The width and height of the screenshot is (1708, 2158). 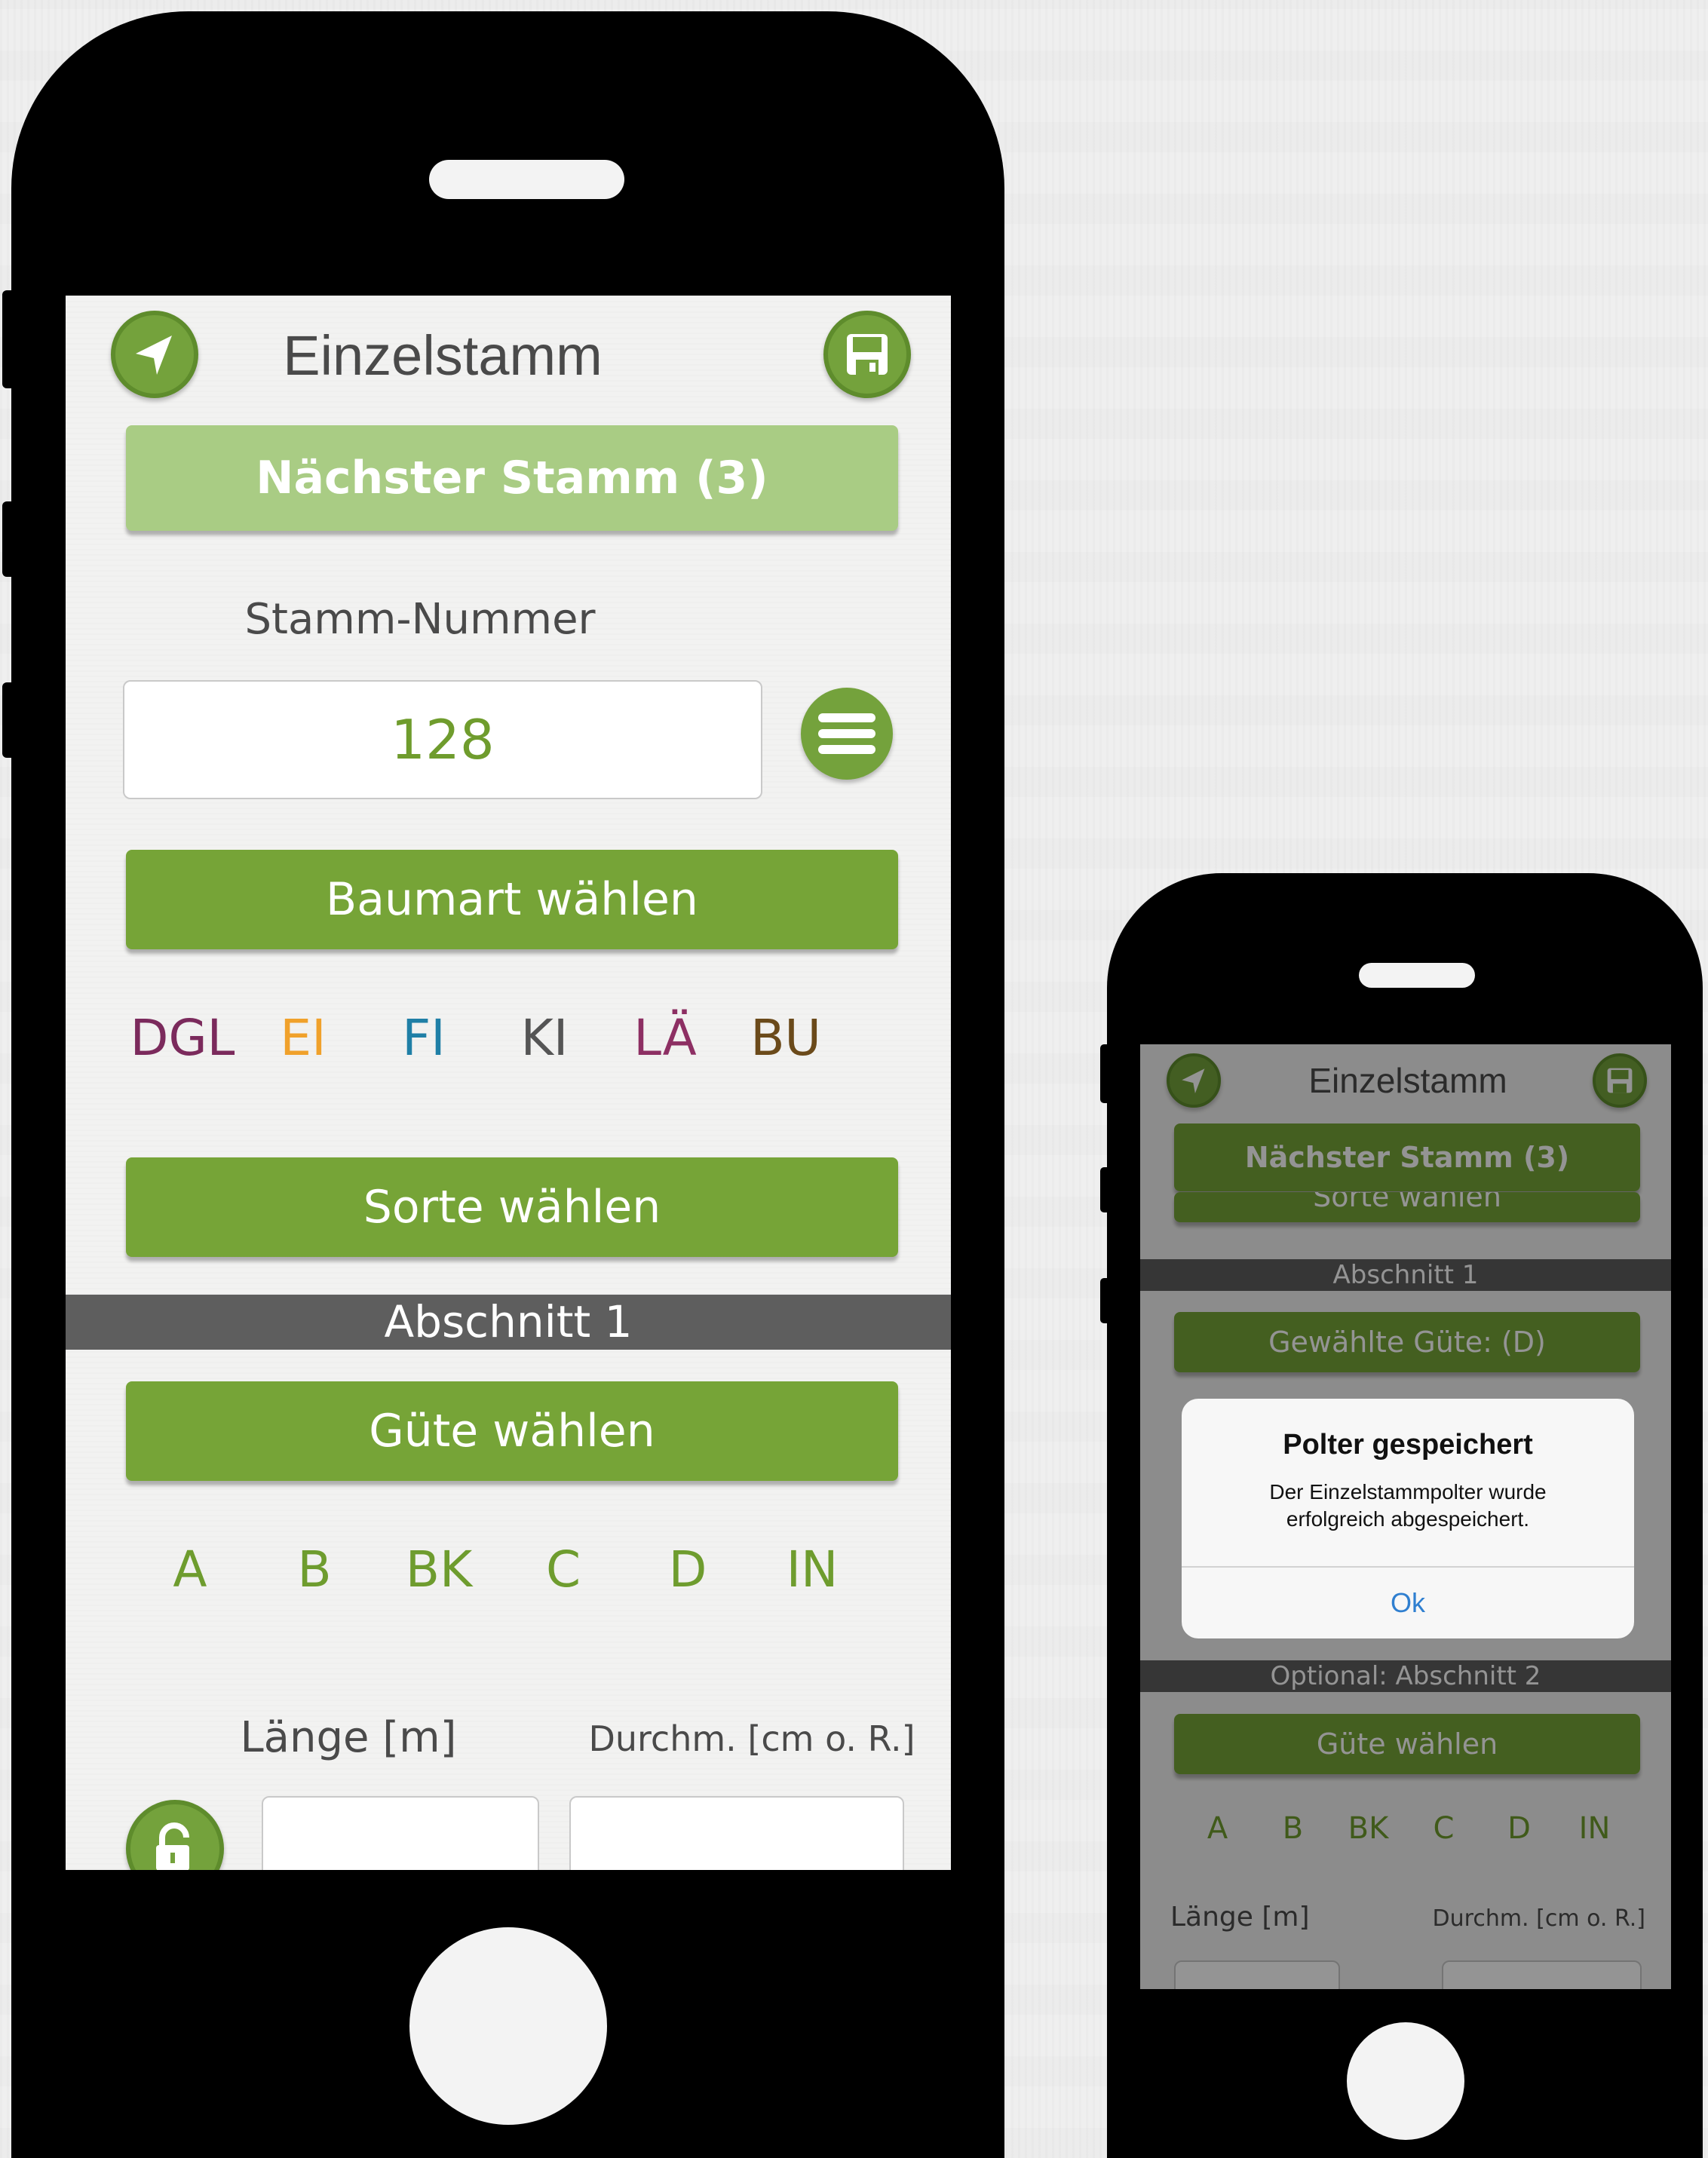 What do you see at coordinates (508, 2026) in the screenshot?
I see `home-button` at bounding box center [508, 2026].